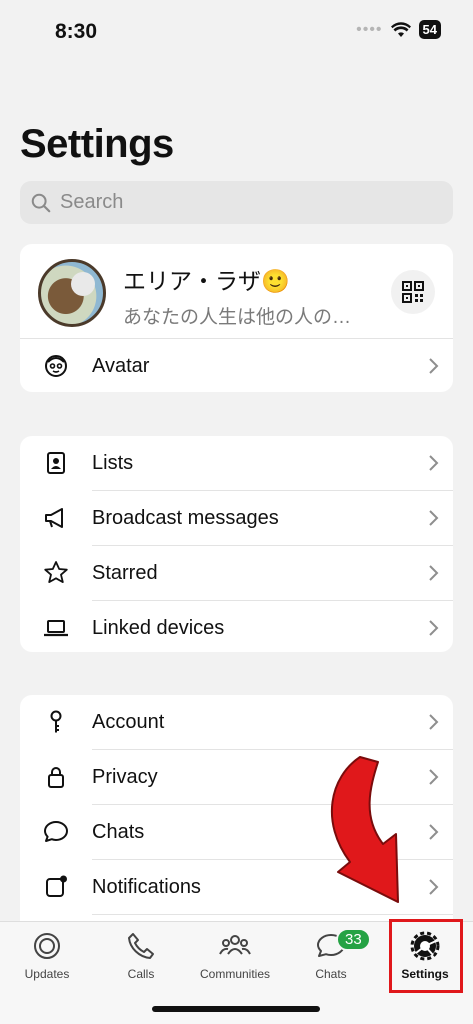  I want to click on row-avatar: Avatar, so click(236, 365).